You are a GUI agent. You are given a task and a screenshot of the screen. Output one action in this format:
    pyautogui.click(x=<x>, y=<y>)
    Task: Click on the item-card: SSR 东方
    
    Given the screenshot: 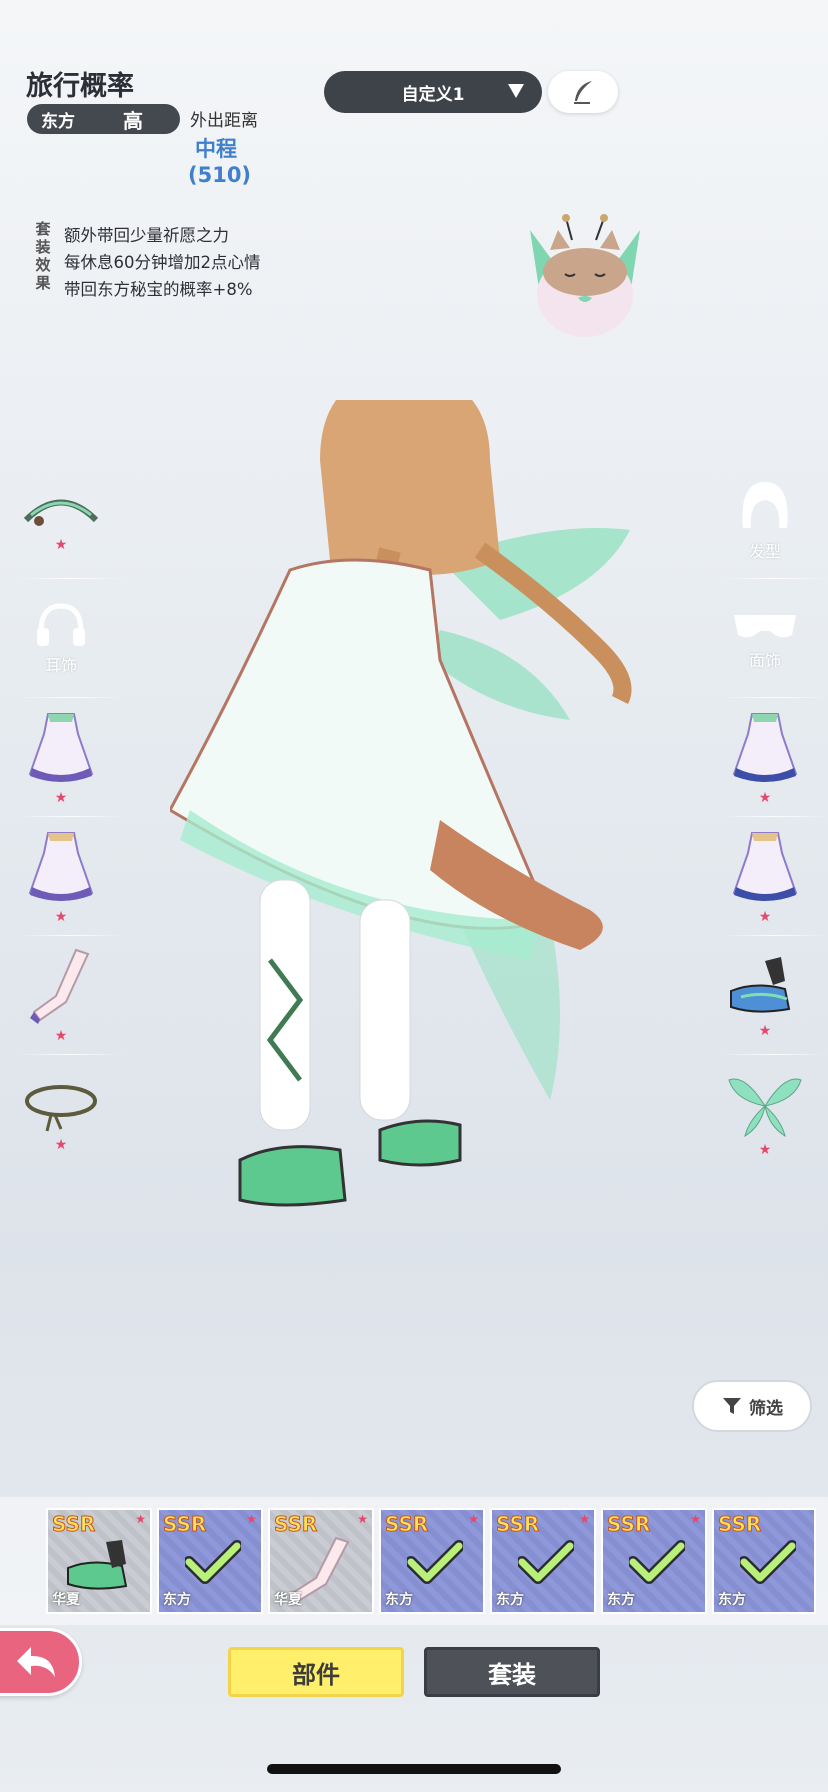 What is the action you would take?
    pyautogui.click(x=764, y=1561)
    